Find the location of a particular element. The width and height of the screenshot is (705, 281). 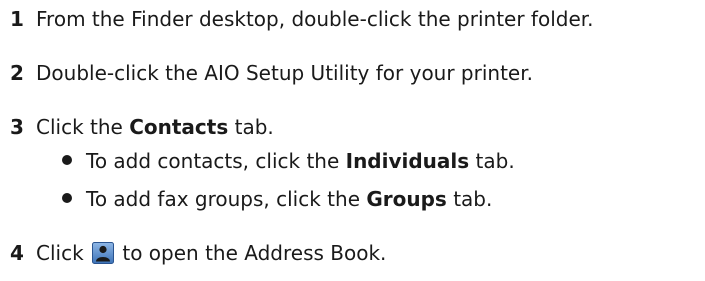

bullet-item-groups: To add fax groups, click the Groups tab. is located at coordinates (277, 199).